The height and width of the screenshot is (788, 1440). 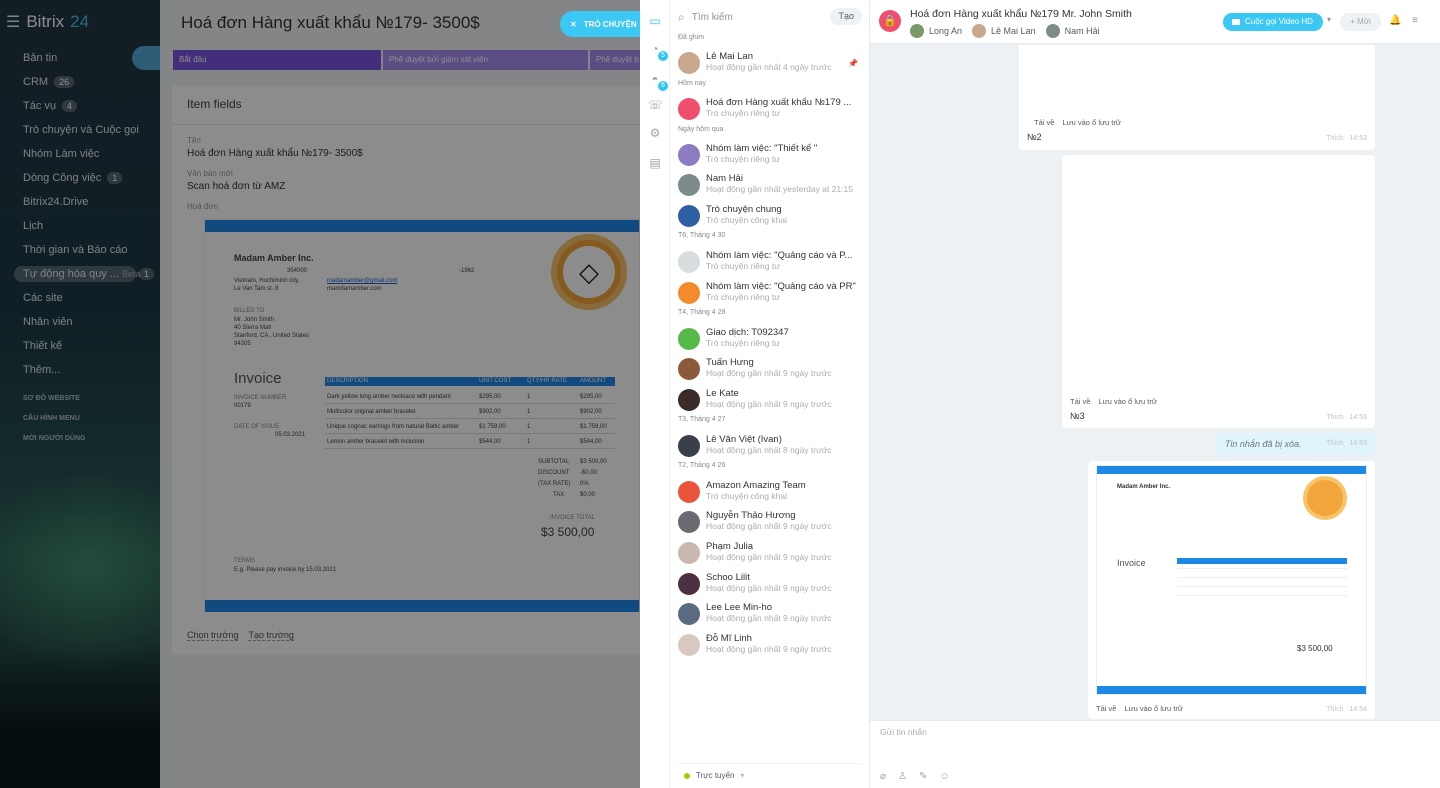 I want to click on notes-icon: ▤, so click(x=655, y=163).